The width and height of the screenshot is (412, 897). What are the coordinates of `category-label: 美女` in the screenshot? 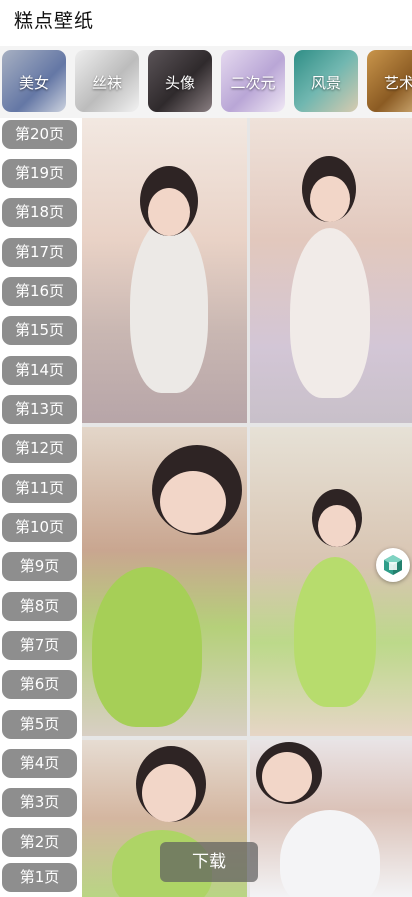 It's located at (33, 83).